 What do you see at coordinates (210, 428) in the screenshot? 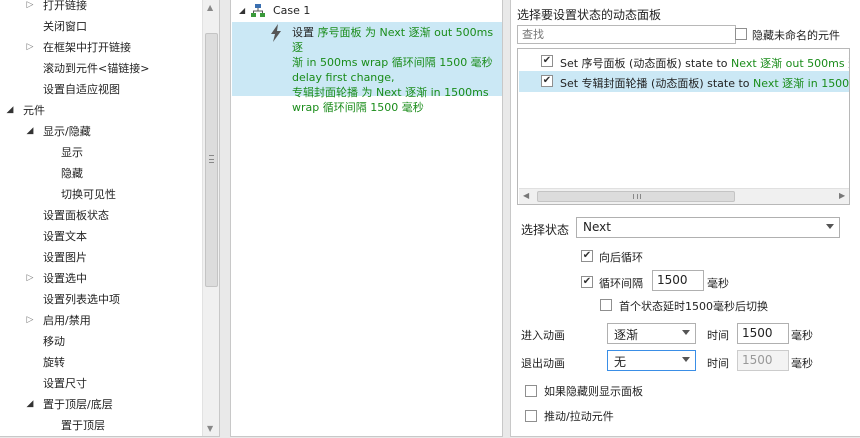
I see `scroll-down-icon: ▼` at bounding box center [210, 428].